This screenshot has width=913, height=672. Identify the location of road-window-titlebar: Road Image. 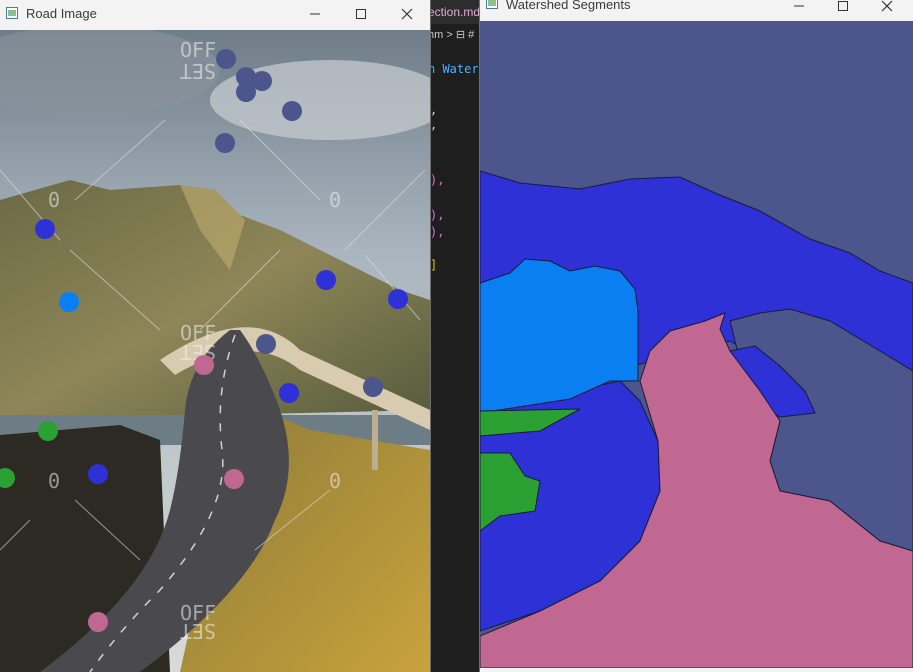
(215, 14).